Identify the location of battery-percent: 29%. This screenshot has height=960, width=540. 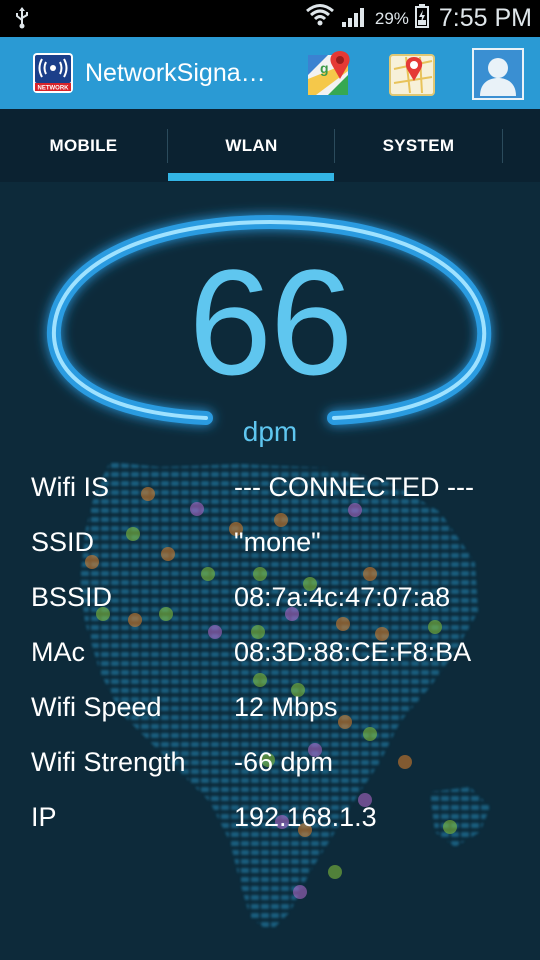
(391, 18).